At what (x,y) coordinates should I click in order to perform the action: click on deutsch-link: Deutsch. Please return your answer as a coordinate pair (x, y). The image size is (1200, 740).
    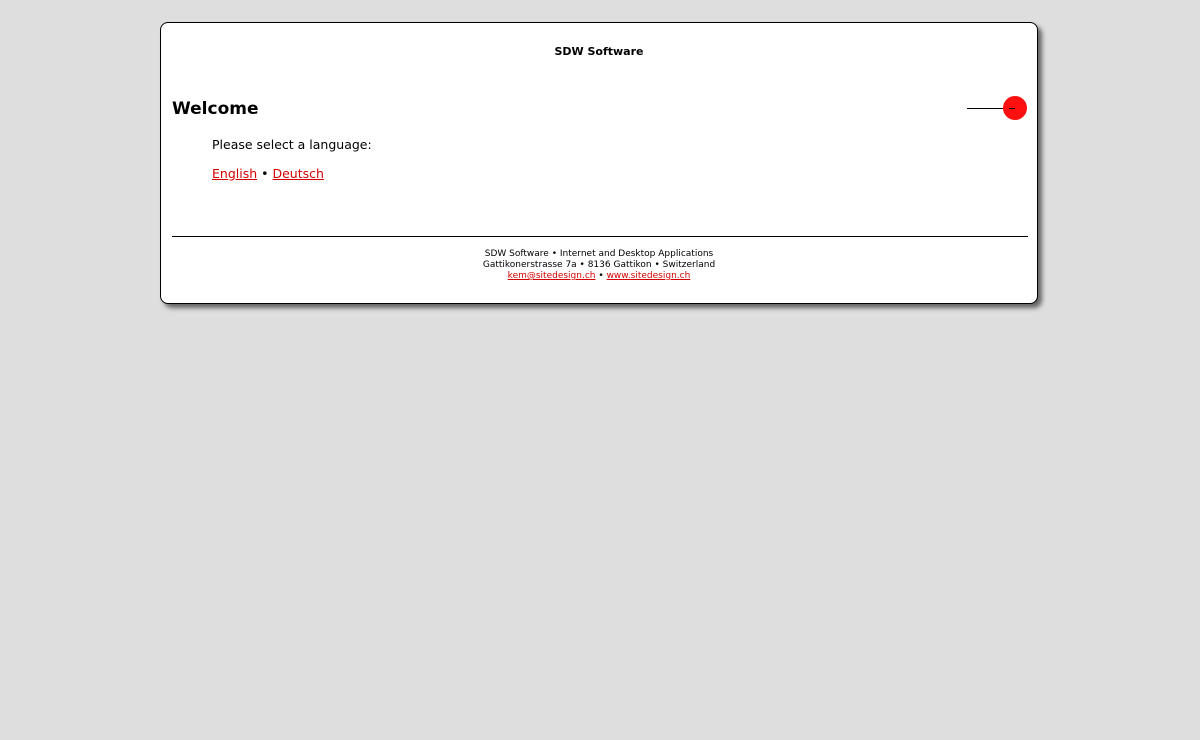
    Looking at the image, I should click on (297, 173).